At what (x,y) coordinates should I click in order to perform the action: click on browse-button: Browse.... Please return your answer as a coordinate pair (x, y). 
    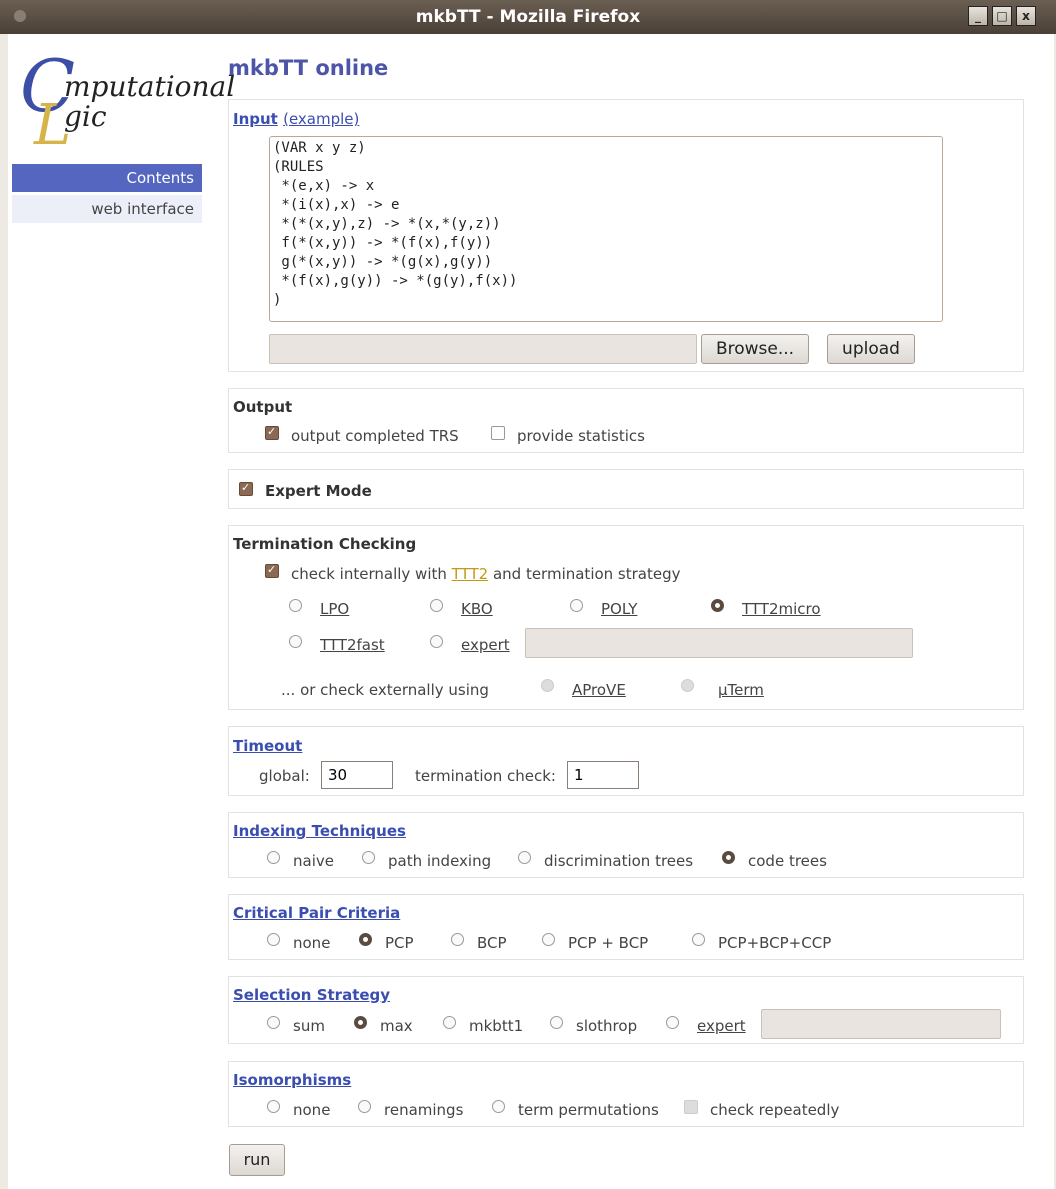
    Looking at the image, I should click on (755, 349).